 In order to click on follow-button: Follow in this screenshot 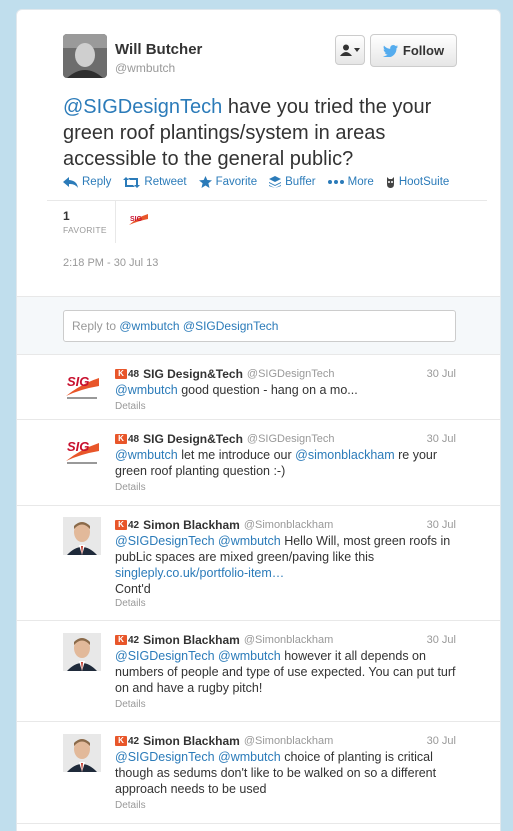, I will do `click(413, 50)`.